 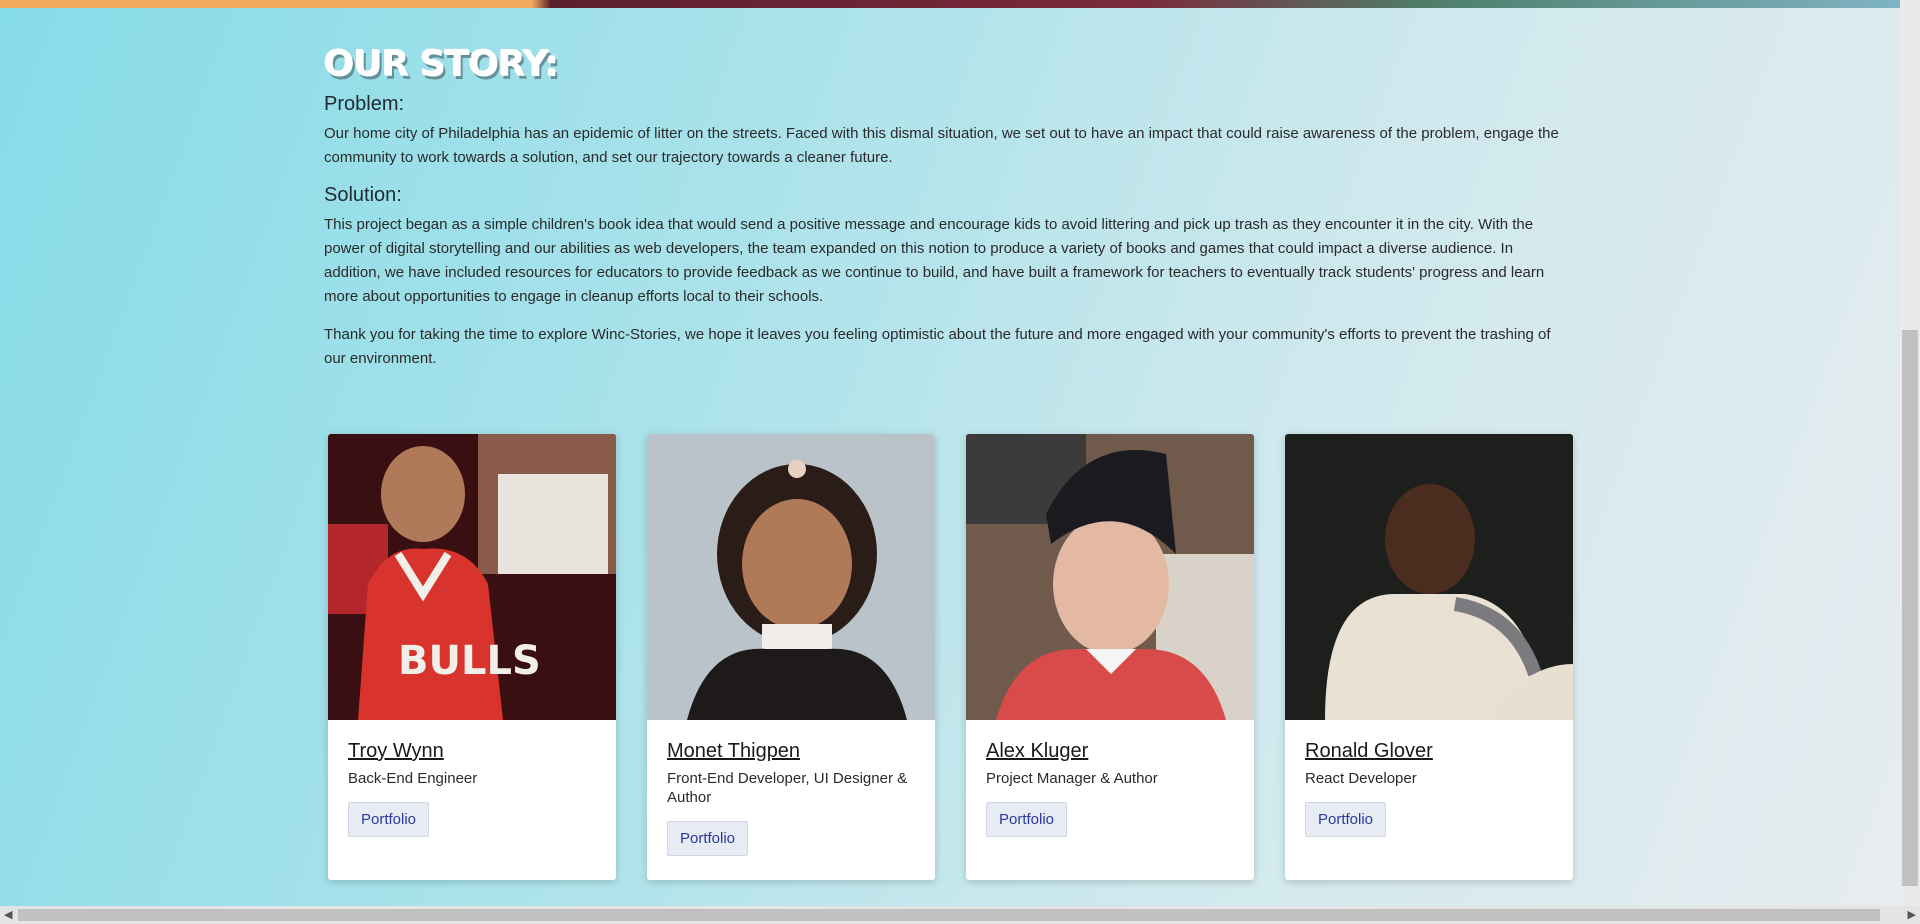 What do you see at coordinates (441, 64) in the screenshot?
I see `page-title: OUR STORY:` at bounding box center [441, 64].